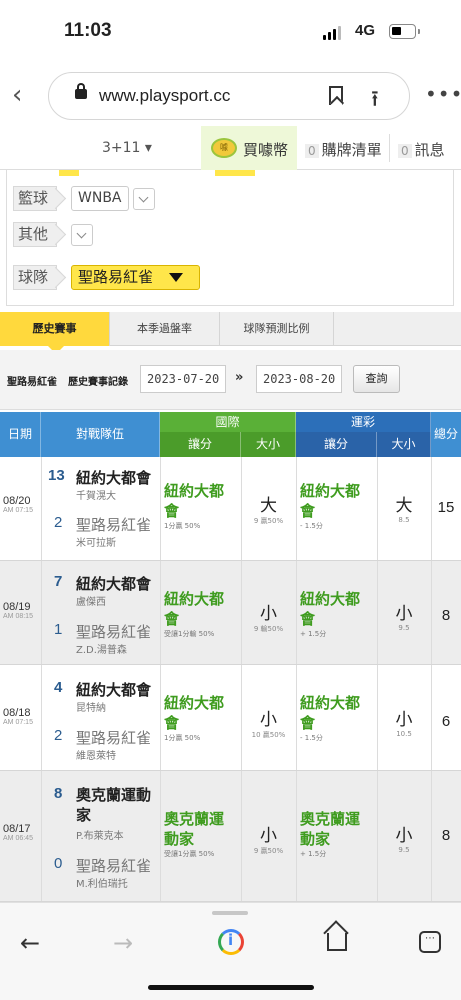  What do you see at coordinates (200, 444) in the screenshot?
I see `header-intl-spread: 讓分` at bounding box center [200, 444].